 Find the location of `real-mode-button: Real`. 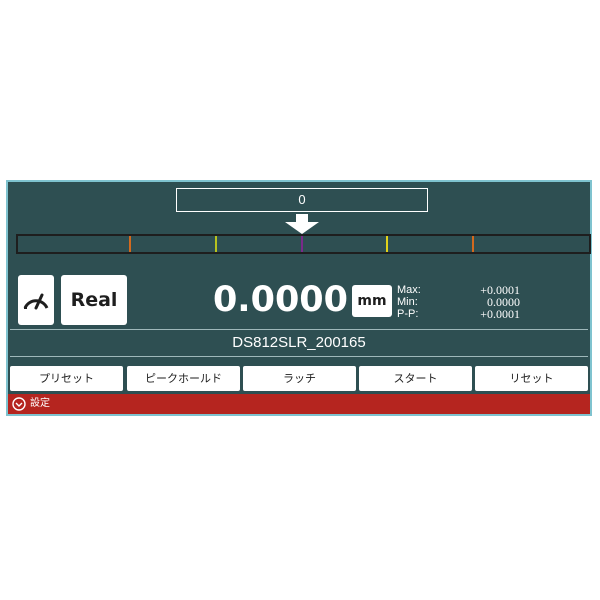

real-mode-button: Real is located at coordinates (94, 300).